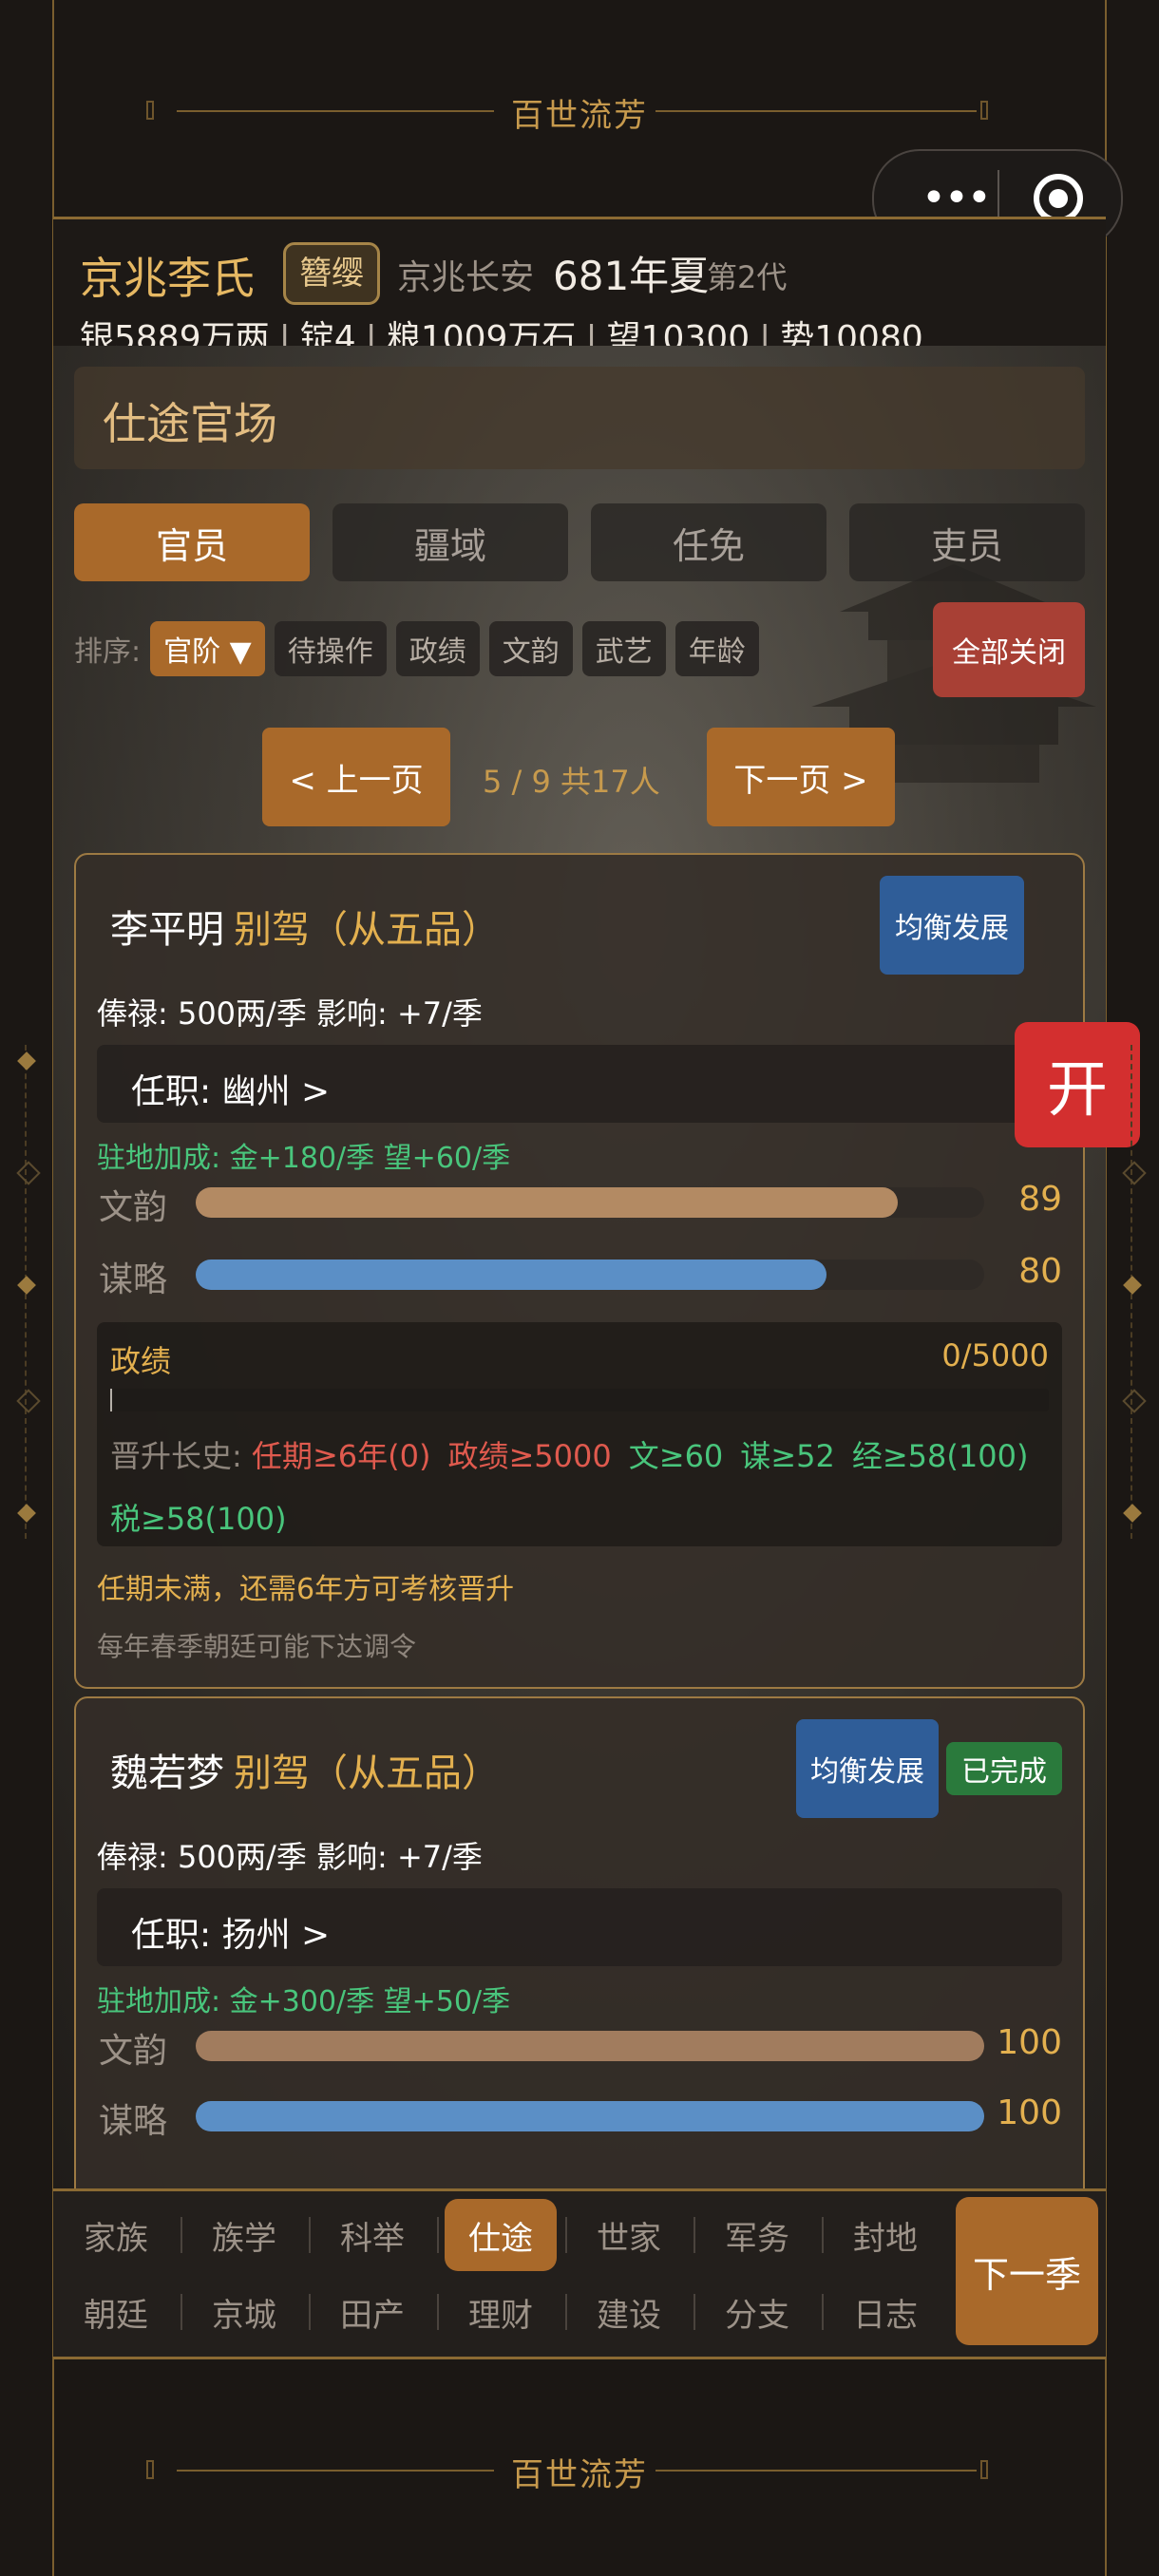  What do you see at coordinates (331, 273) in the screenshot?
I see `clan-tag: 簪缨` at bounding box center [331, 273].